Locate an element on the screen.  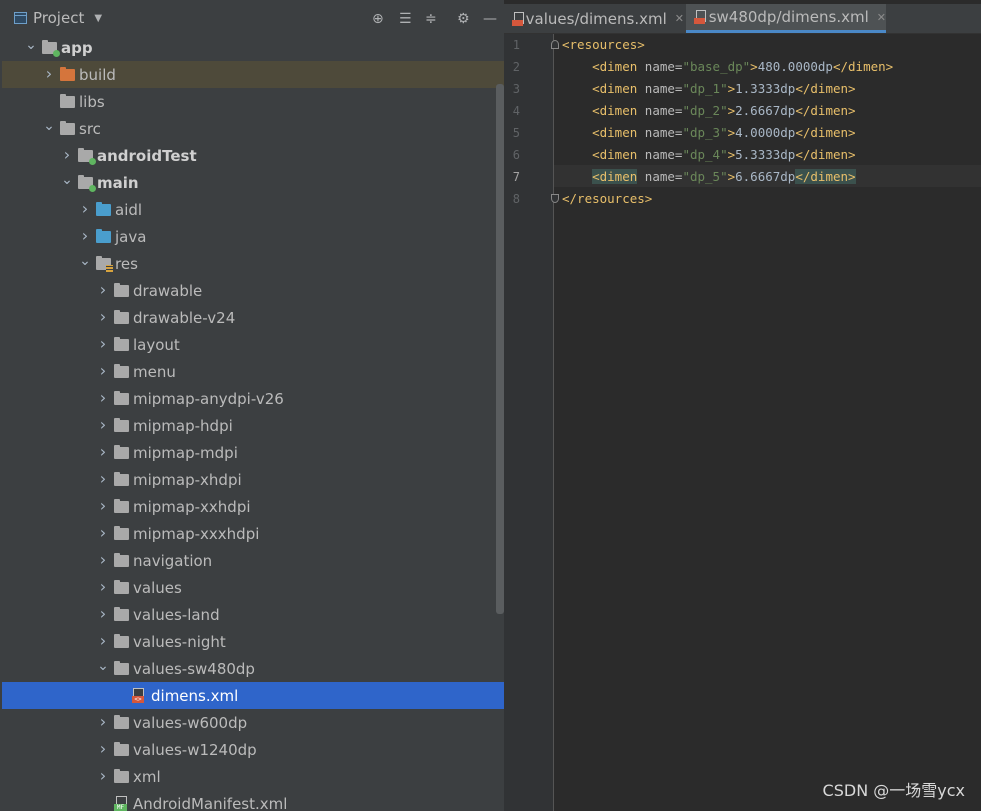
tree-item: › values-w600dp is located at coordinates (253, 722).